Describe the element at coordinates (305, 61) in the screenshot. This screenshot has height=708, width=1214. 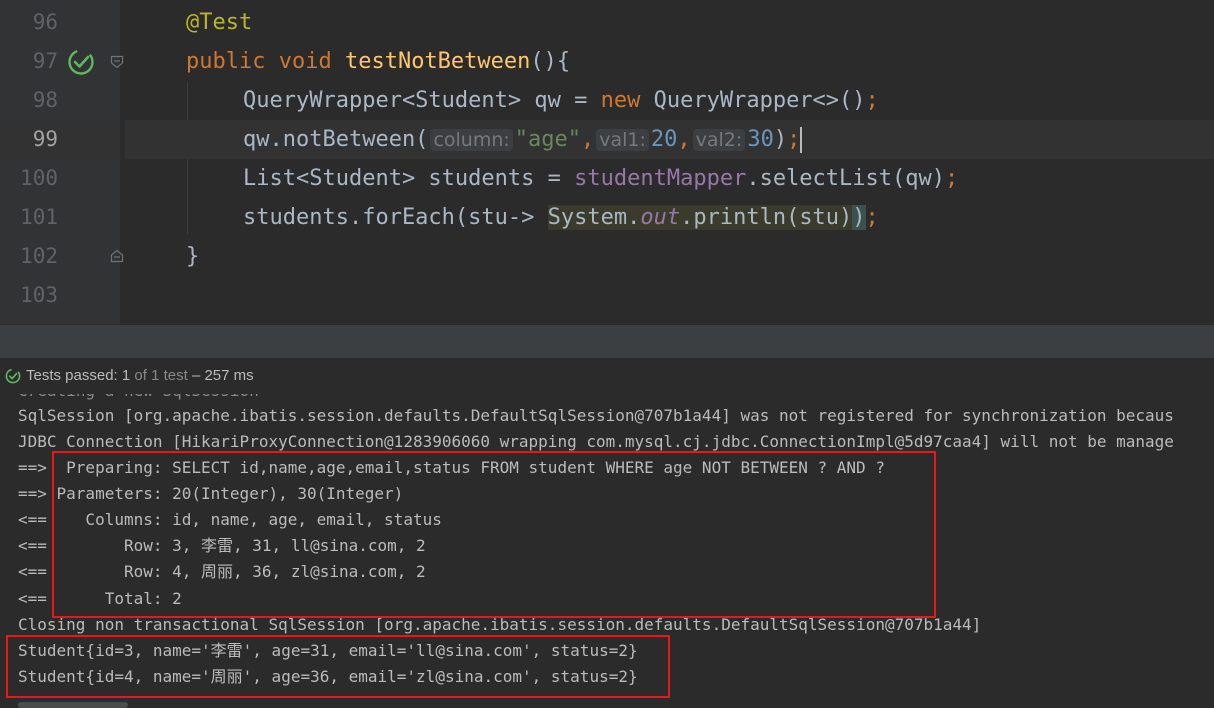
I see `keyword: void` at that location.